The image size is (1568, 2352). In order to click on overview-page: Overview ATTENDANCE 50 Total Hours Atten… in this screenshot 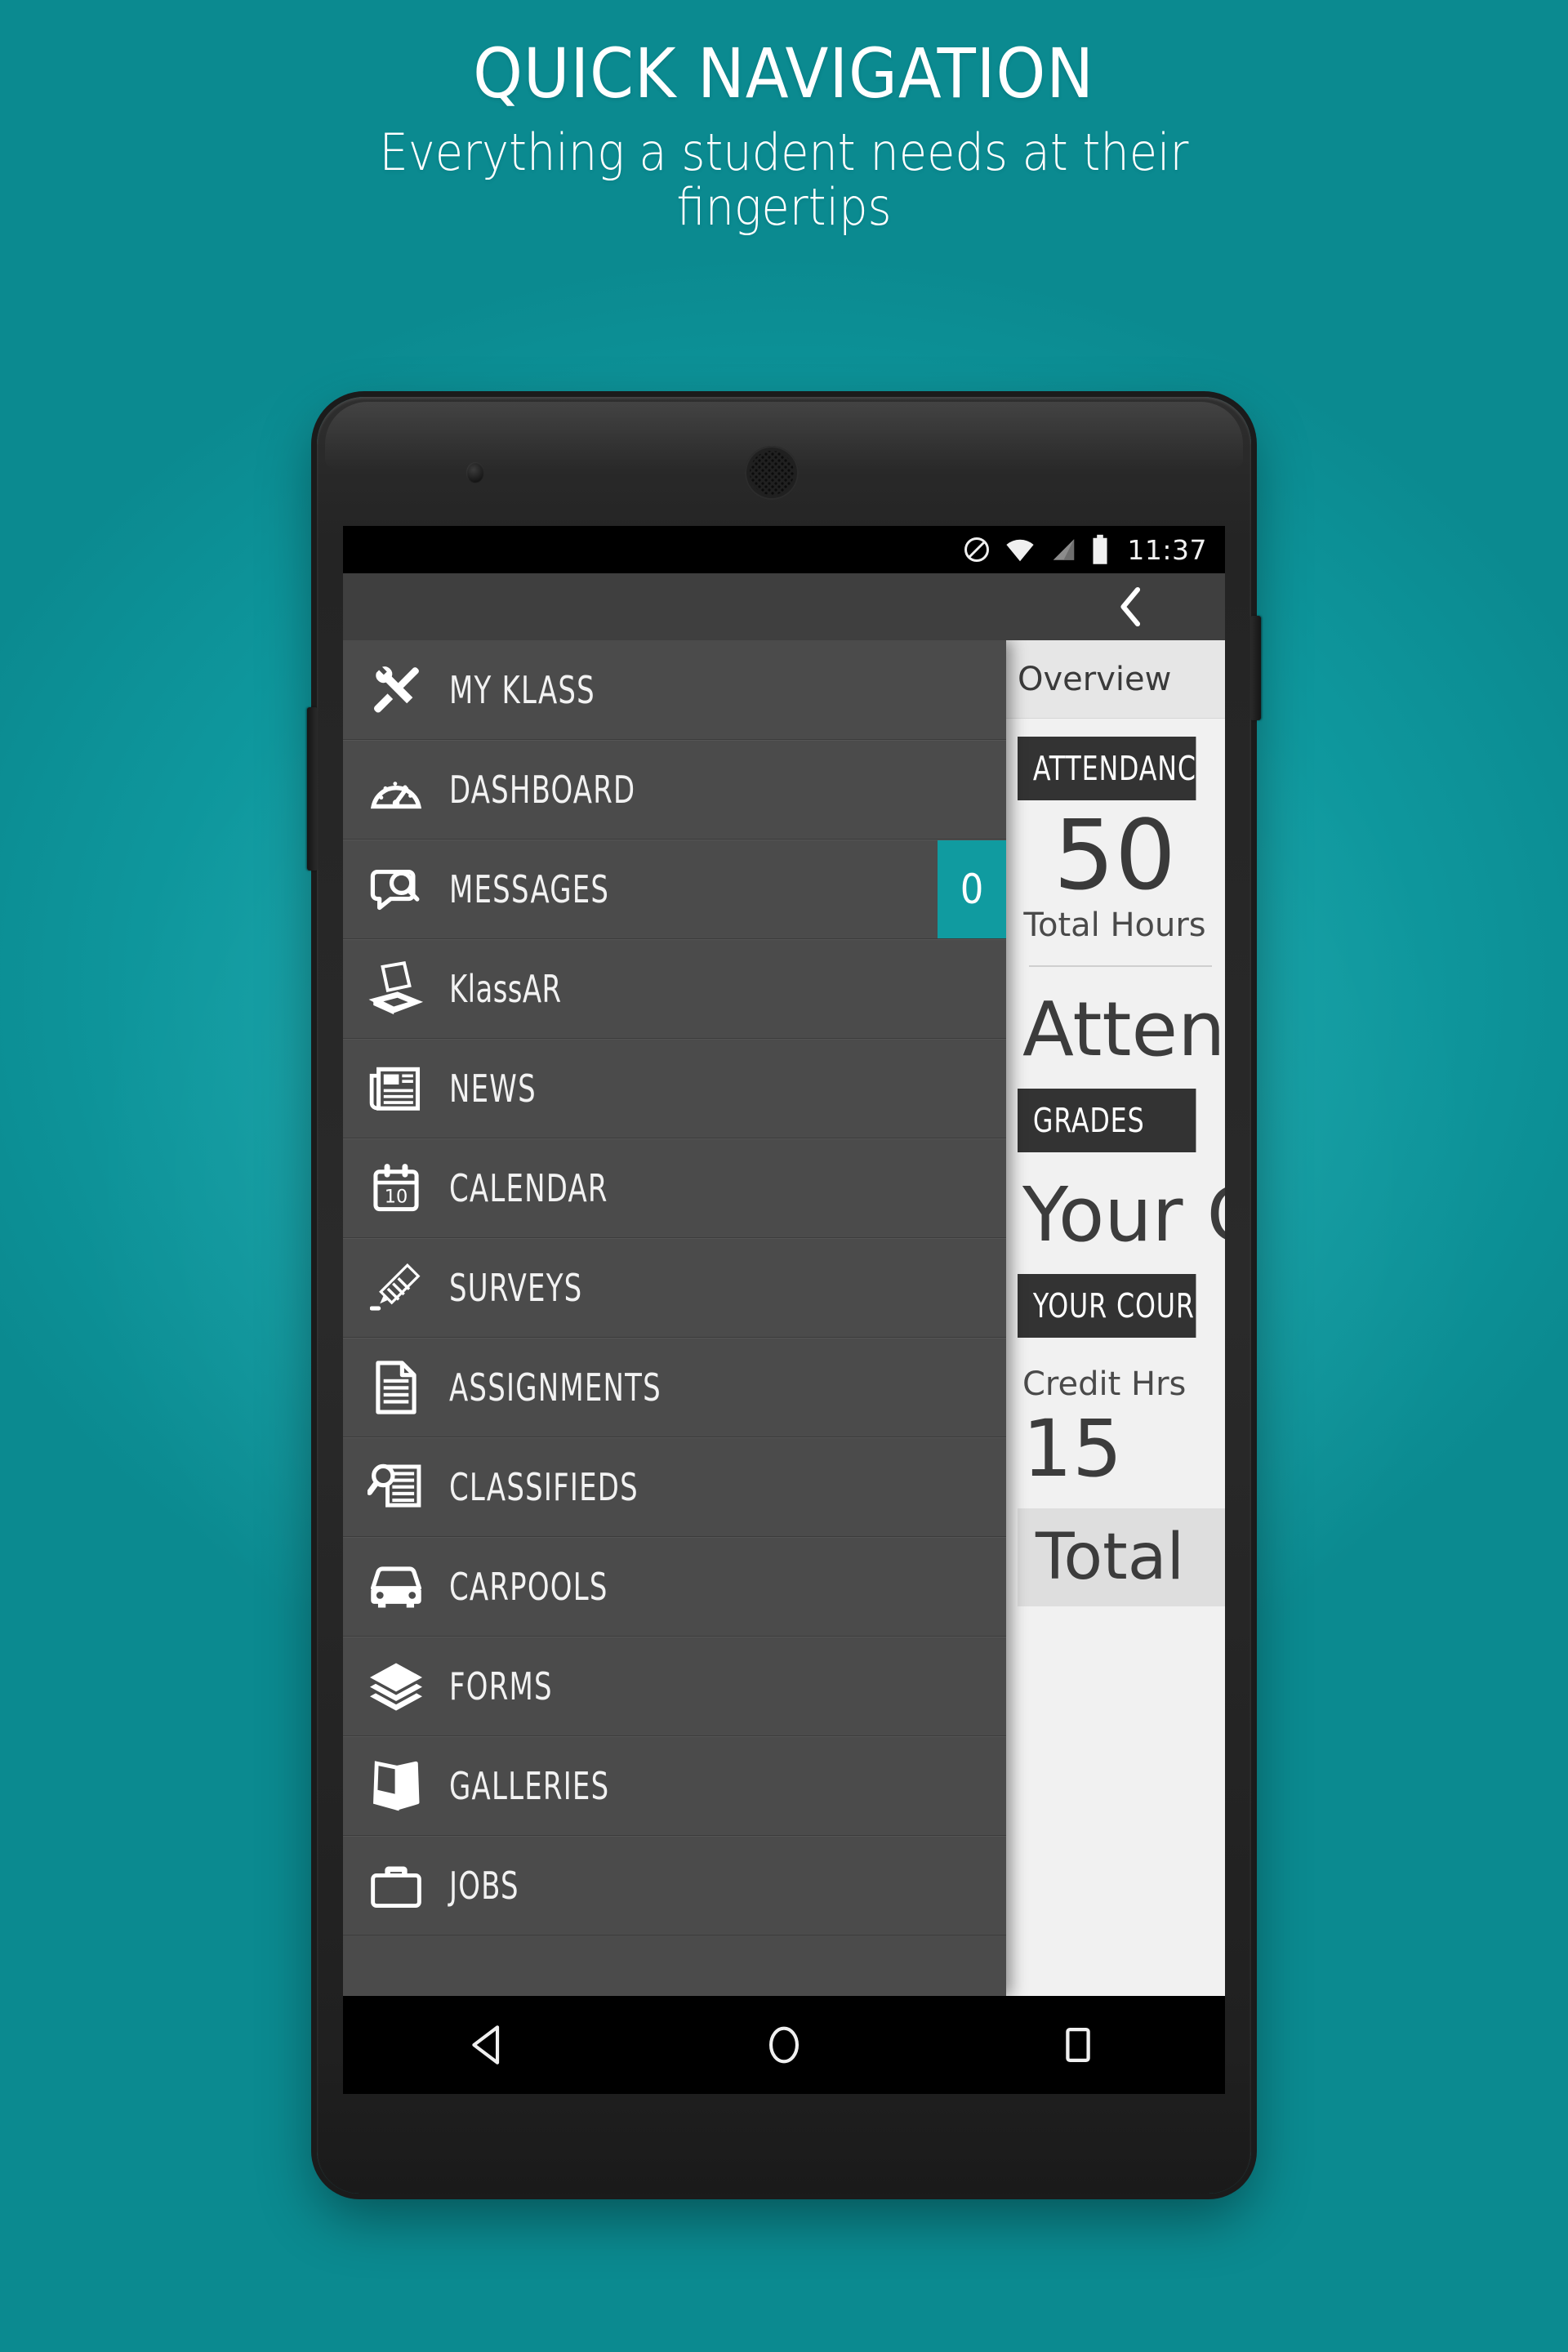, I will do `click(1114, 1318)`.